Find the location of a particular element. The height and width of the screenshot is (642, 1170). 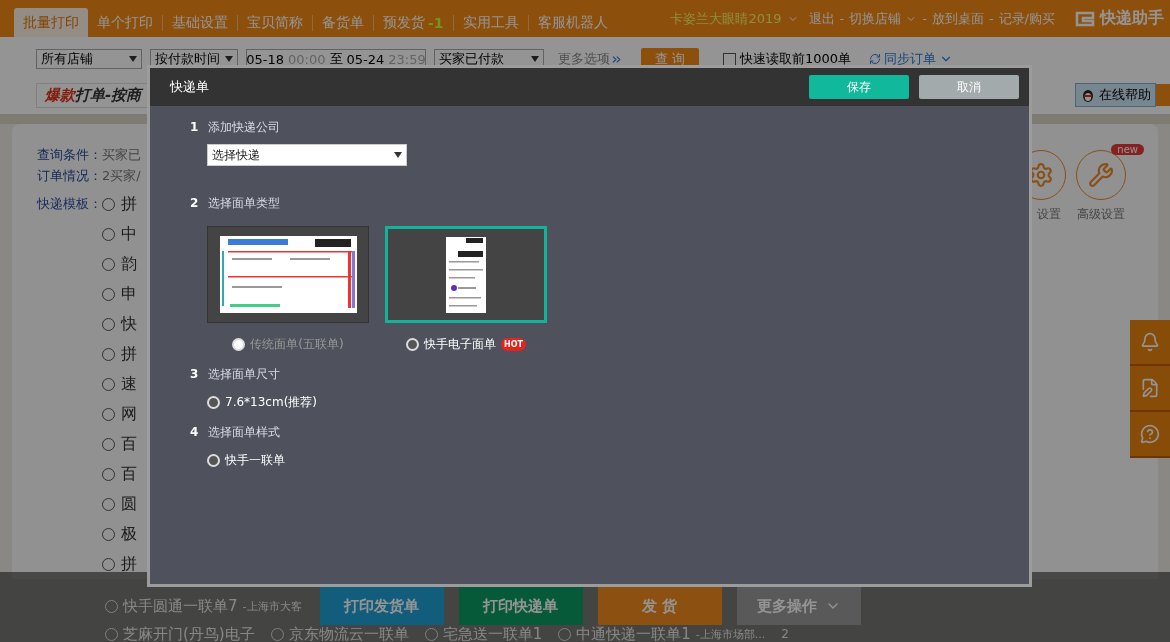

template-option: 快 is located at coordinates (119, 324).